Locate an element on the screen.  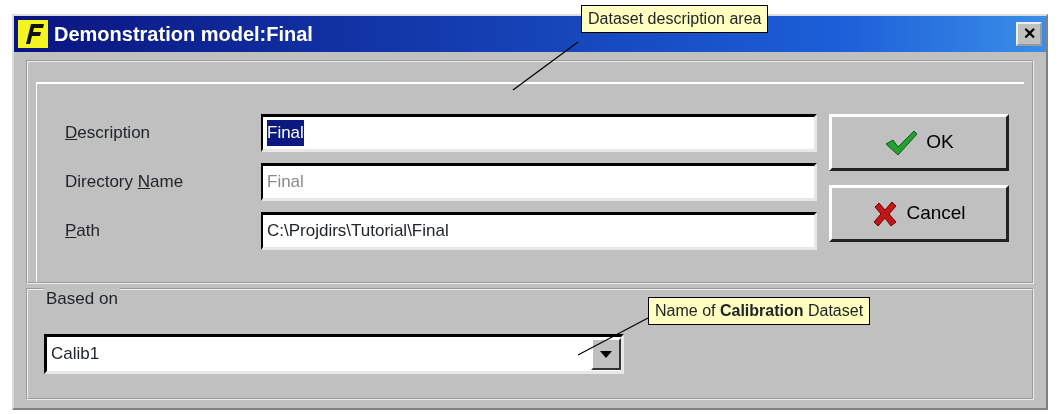
ok-button: OK is located at coordinates (919, 142).